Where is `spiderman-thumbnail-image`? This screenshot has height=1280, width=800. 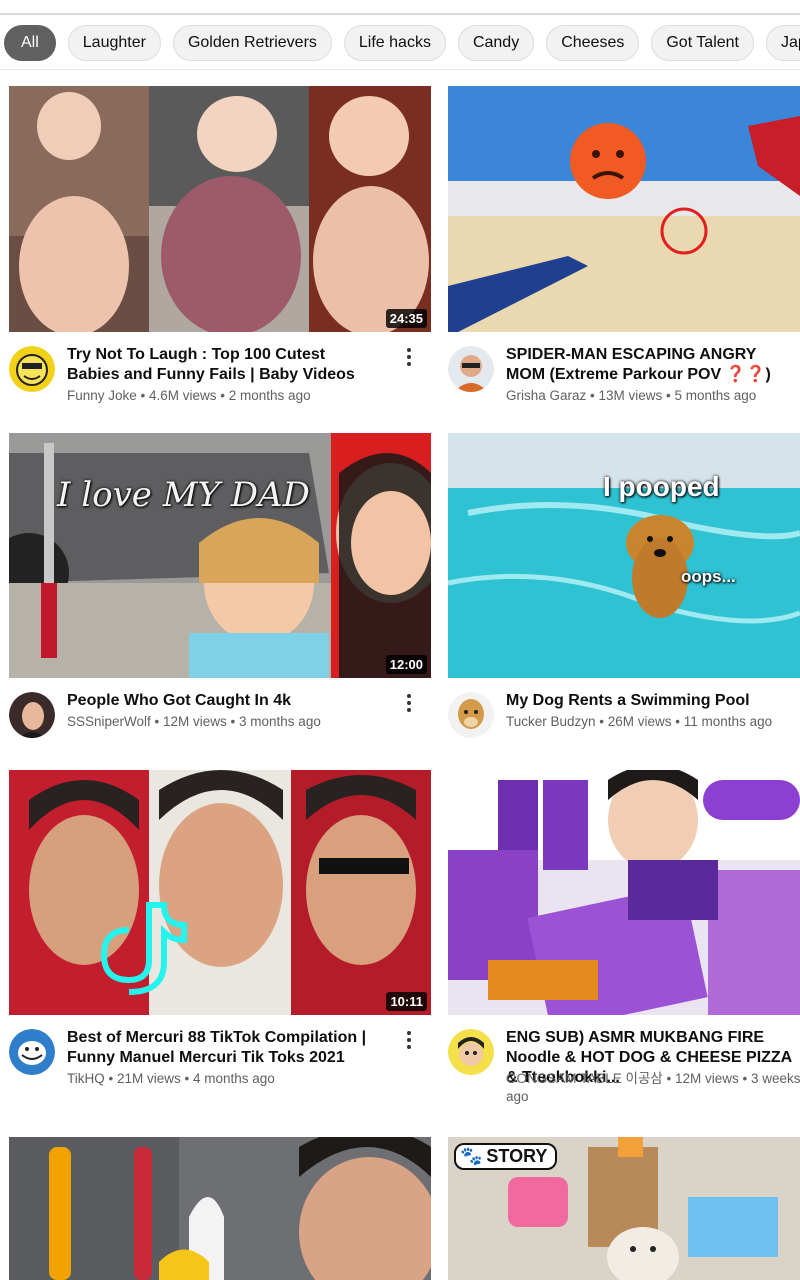 spiderman-thumbnail-image is located at coordinates (624, 209).